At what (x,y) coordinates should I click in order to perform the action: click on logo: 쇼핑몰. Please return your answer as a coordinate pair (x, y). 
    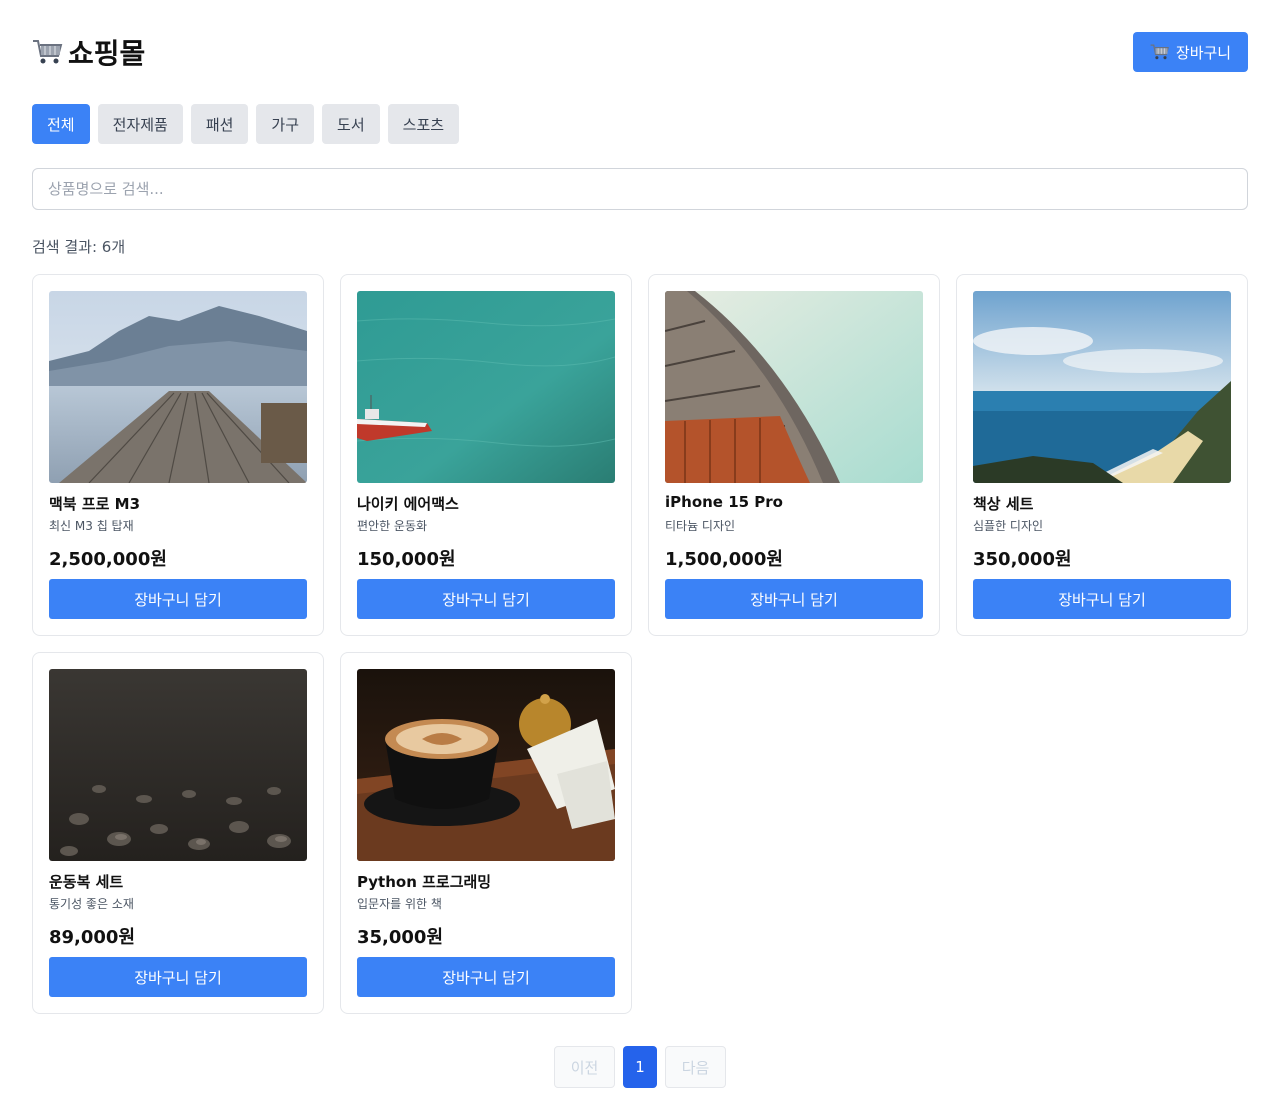
    Looking at the image, I should click on (88, 52).